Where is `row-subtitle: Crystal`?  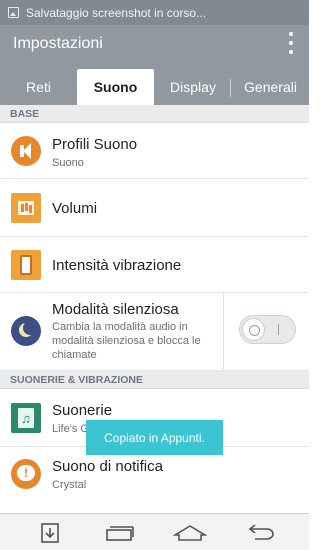 row-subtitle: Crystal is located at coordinates (69, 485).